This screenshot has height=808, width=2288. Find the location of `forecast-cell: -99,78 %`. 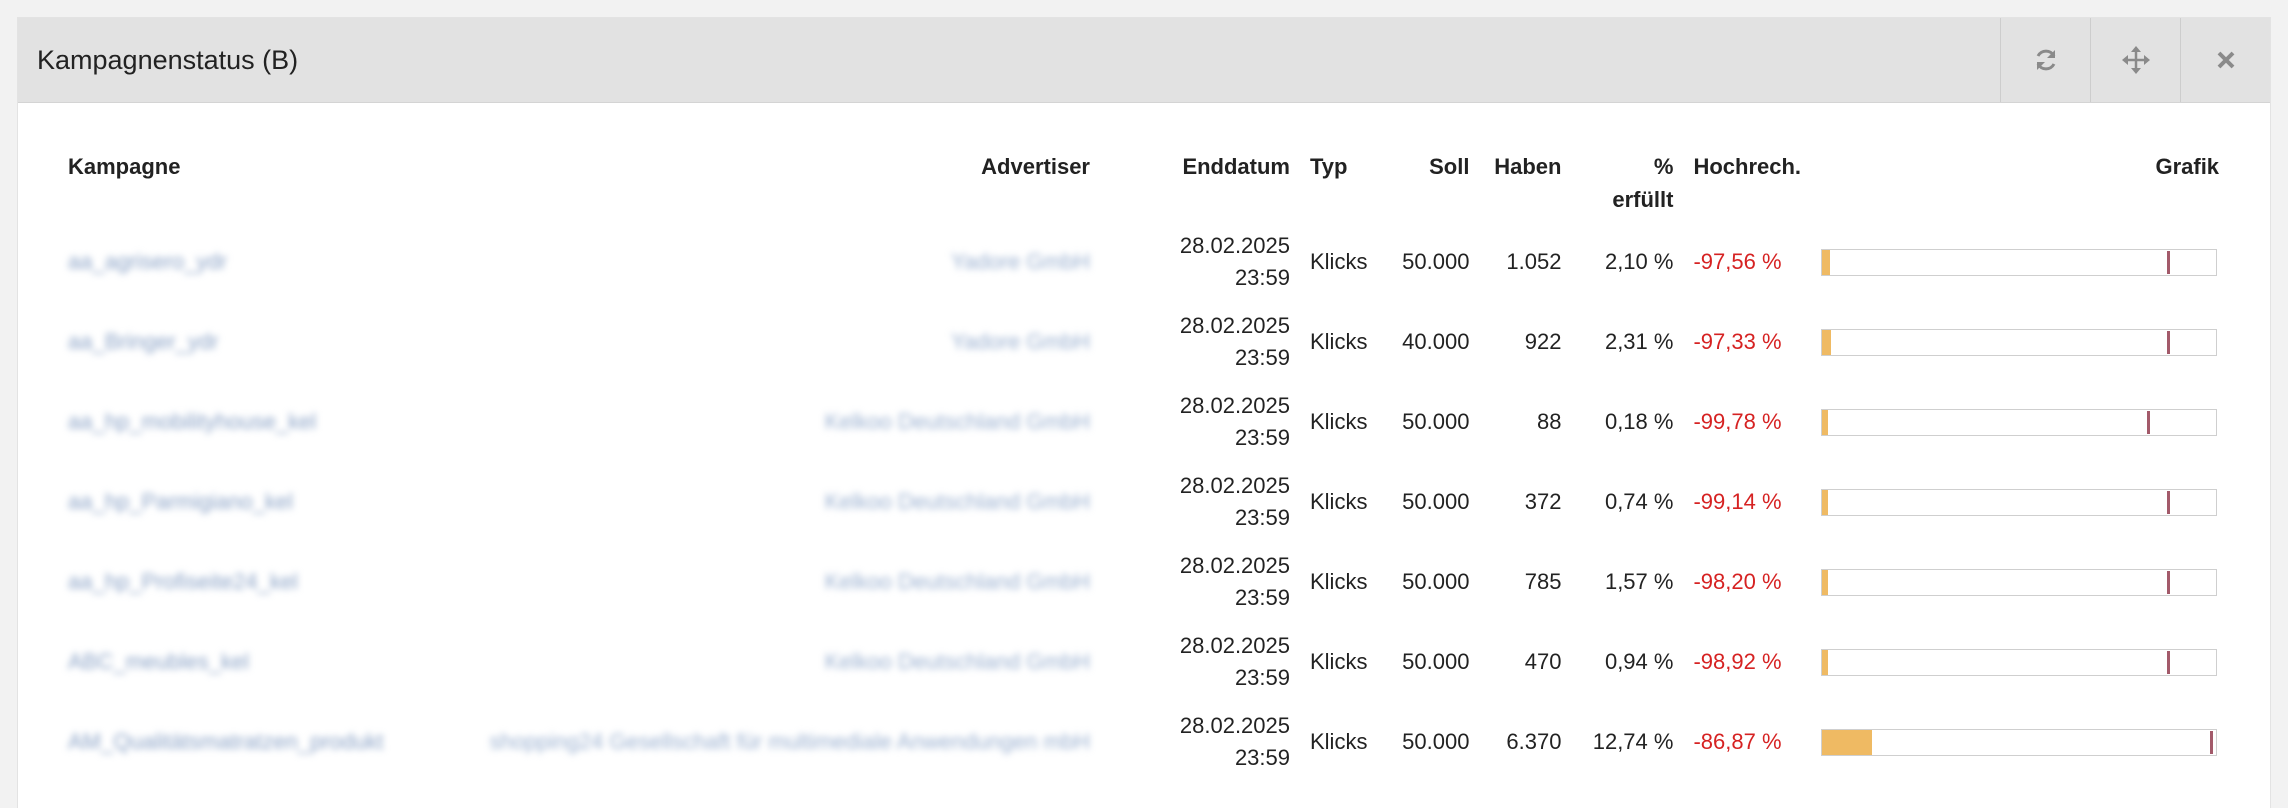

forecast-cell: -99,78 % is located at coordinates (1737, 421).